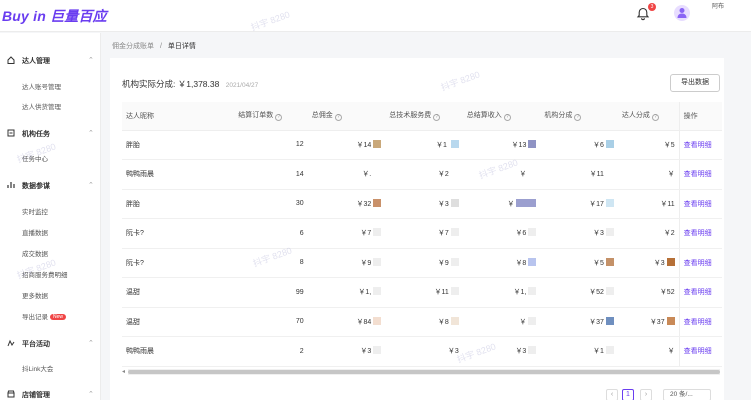  What do you see at coordinates (11, 60) in the screenshot?
I see `home-icon` at bounding box center [11, 60].